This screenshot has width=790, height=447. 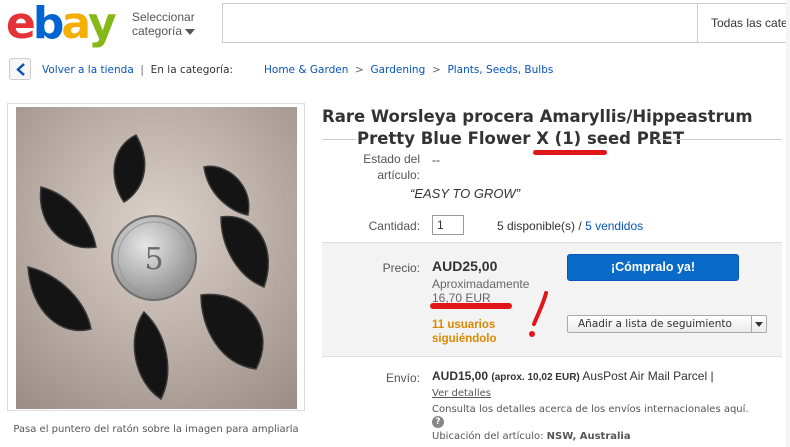 What do you see at coordinates (614, 226) in the screenshot?
I see `sold-count-link: 5 vendidos` at bounding box center [614, 226].